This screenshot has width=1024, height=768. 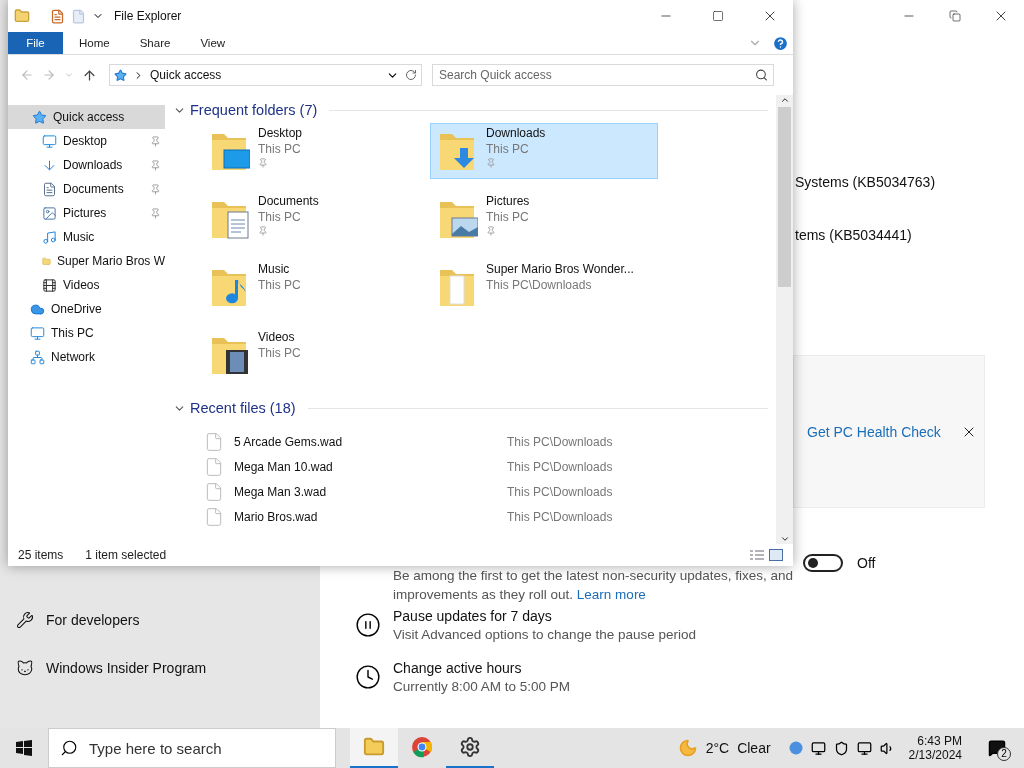 What do you see at coordinates (213, 43) in the screenshot?
I see `ribbon-tab: View` at bounding box center [213, 43].